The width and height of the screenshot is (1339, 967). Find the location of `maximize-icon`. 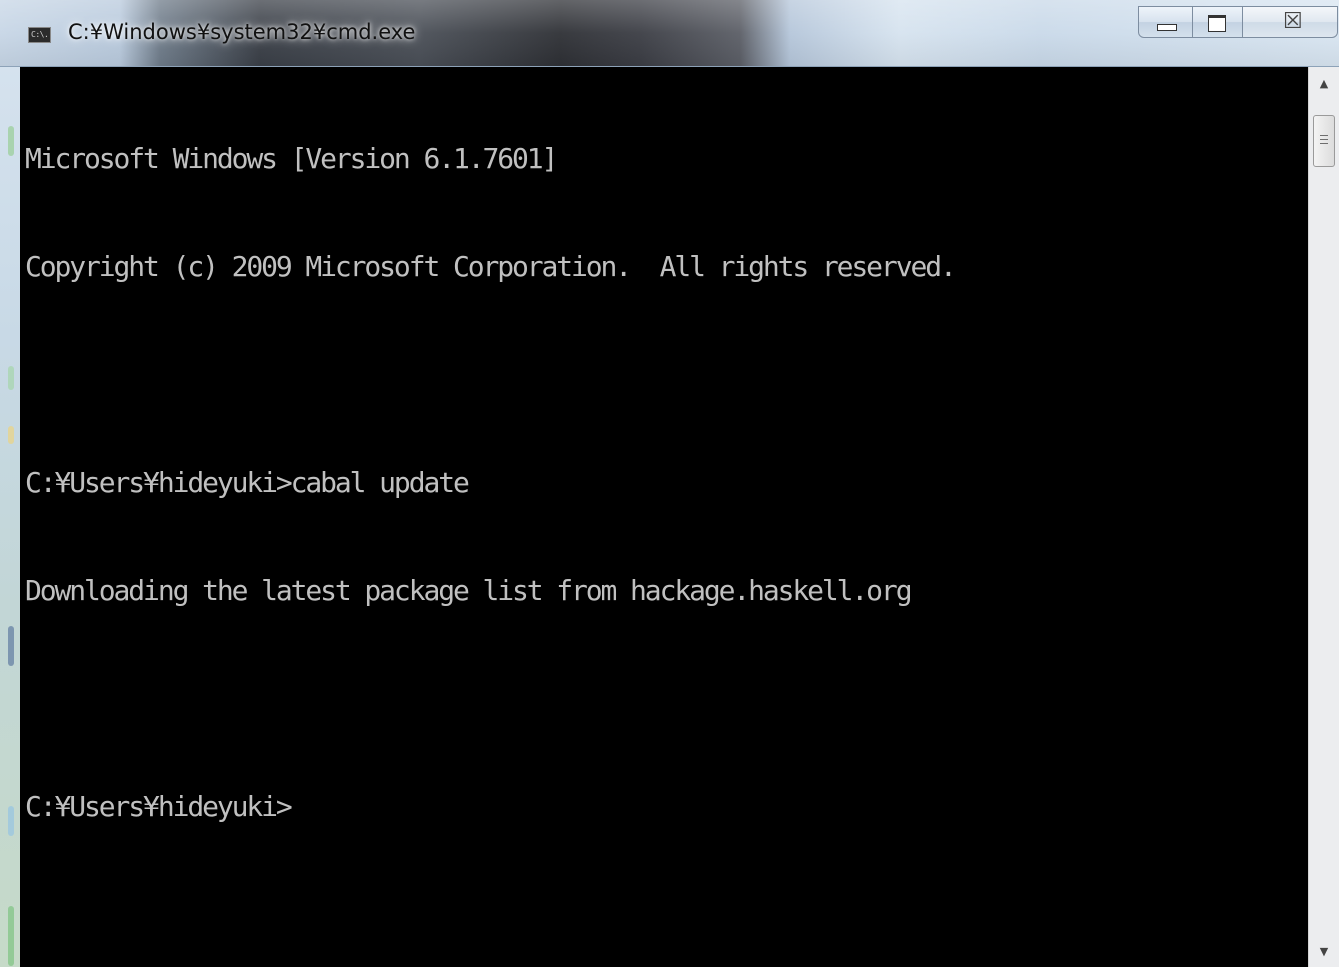

maximize-icon is located at coordinates (1217, 23).